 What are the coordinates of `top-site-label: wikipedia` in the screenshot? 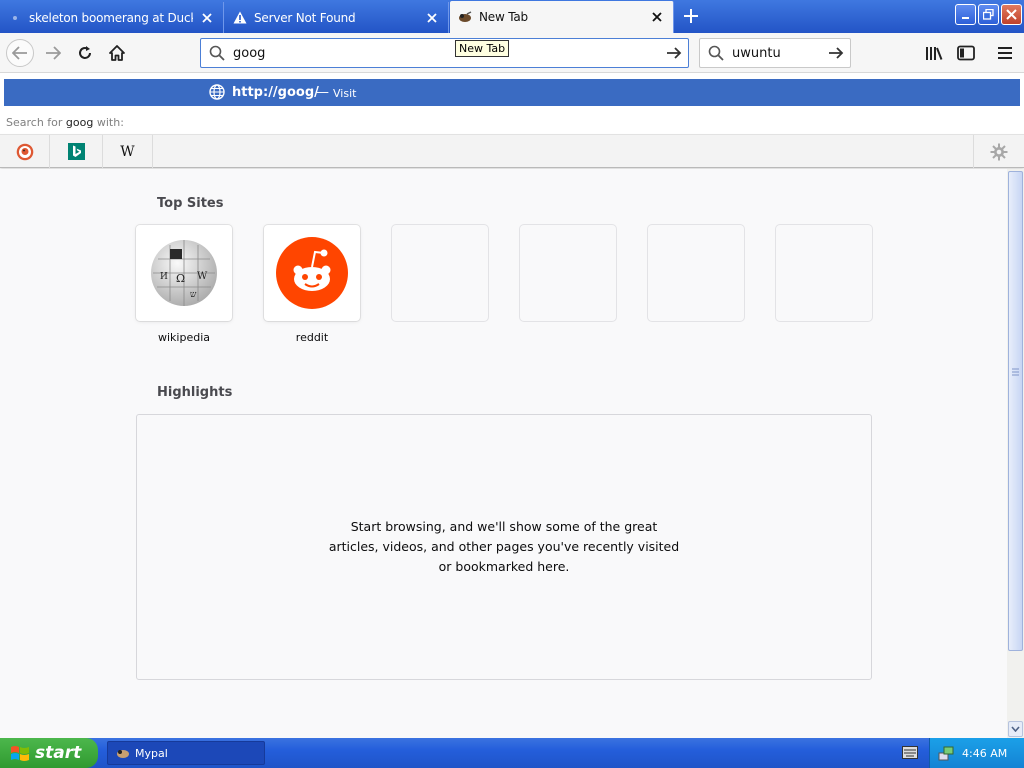 It's located at (183, 337).